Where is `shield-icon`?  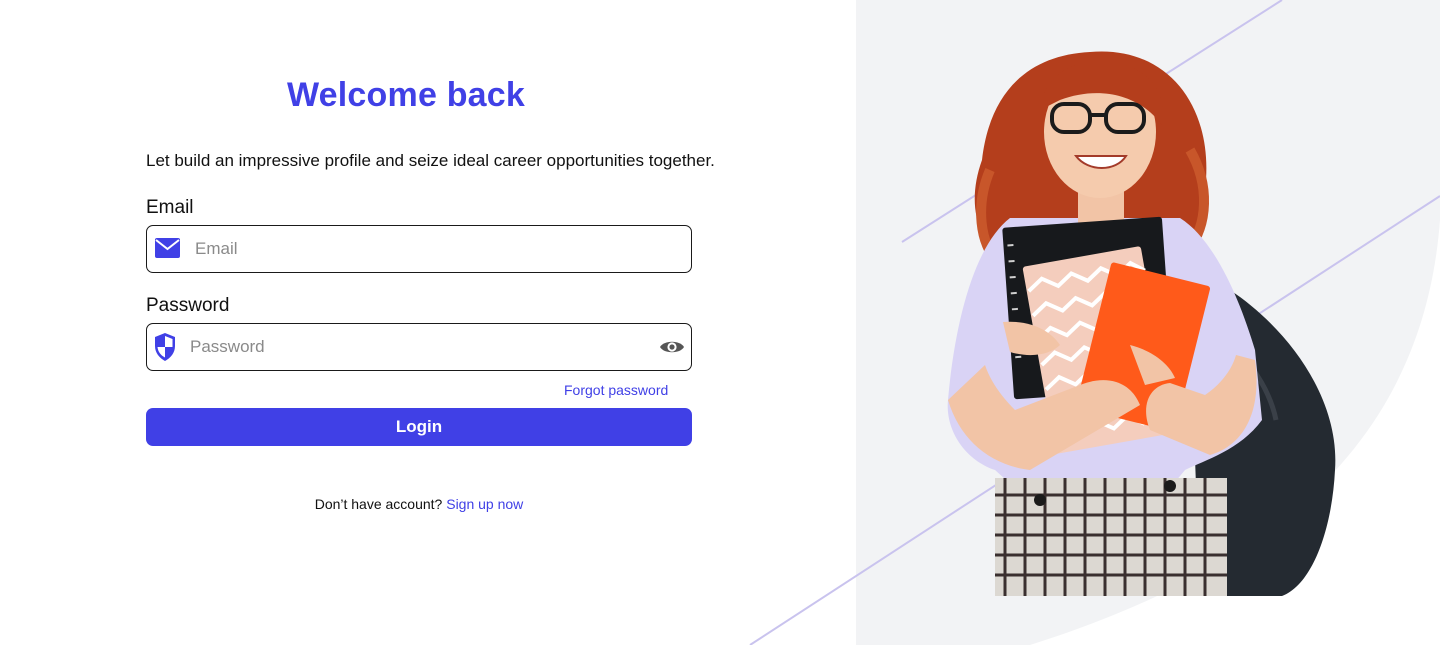 shield-icon is located at coordinates (165, 347).